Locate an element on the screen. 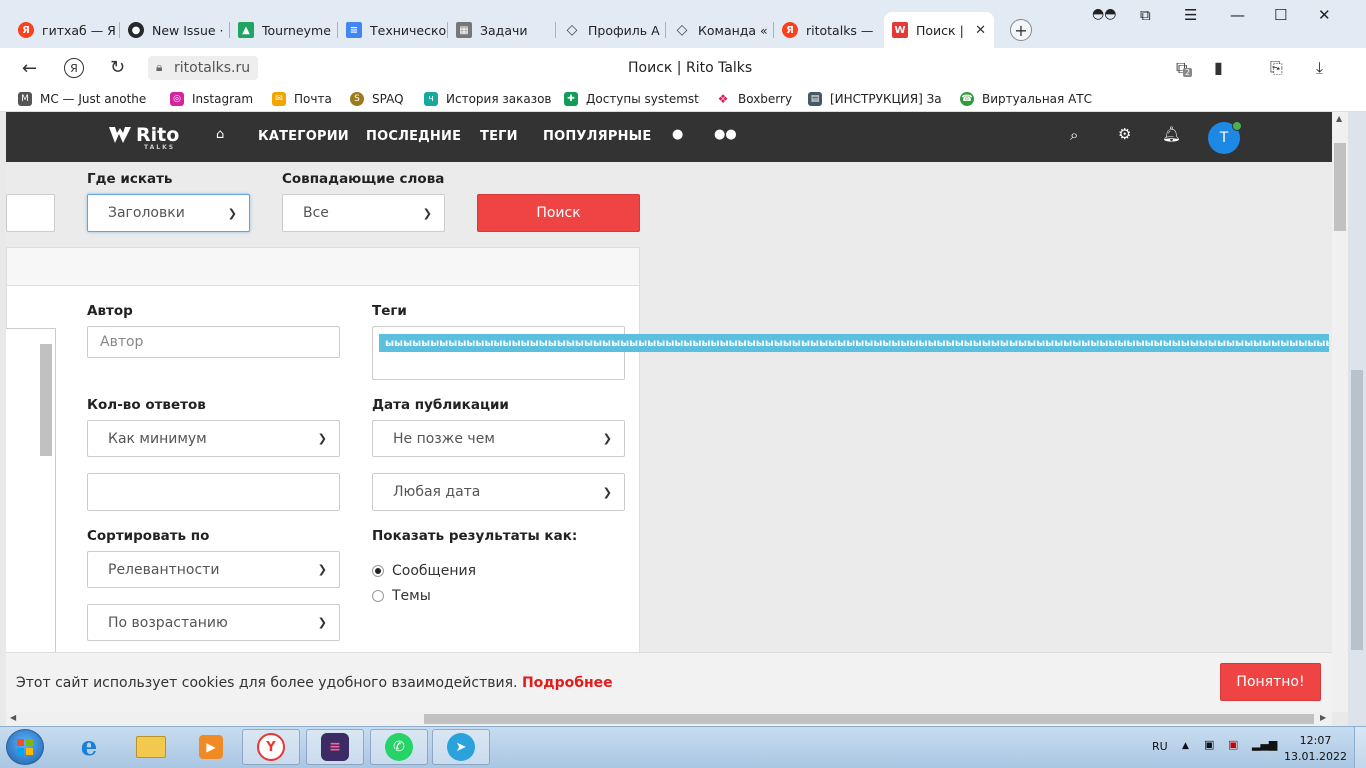 The width and height of the screenshot is (1366, 768). gear-icon: ⚙ is located at coordinates (1124, 134).